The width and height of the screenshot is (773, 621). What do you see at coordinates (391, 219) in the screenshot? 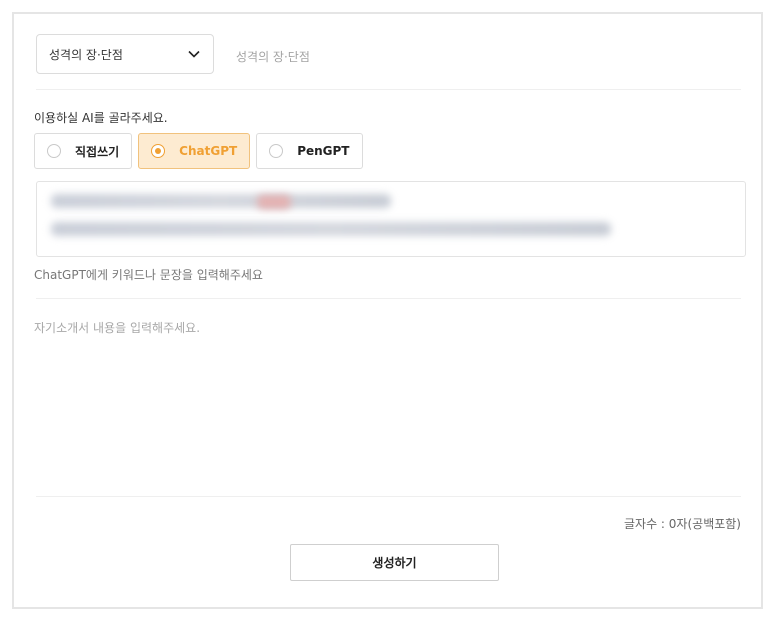
I see `prompt-input` at bounding box center [391, 219].